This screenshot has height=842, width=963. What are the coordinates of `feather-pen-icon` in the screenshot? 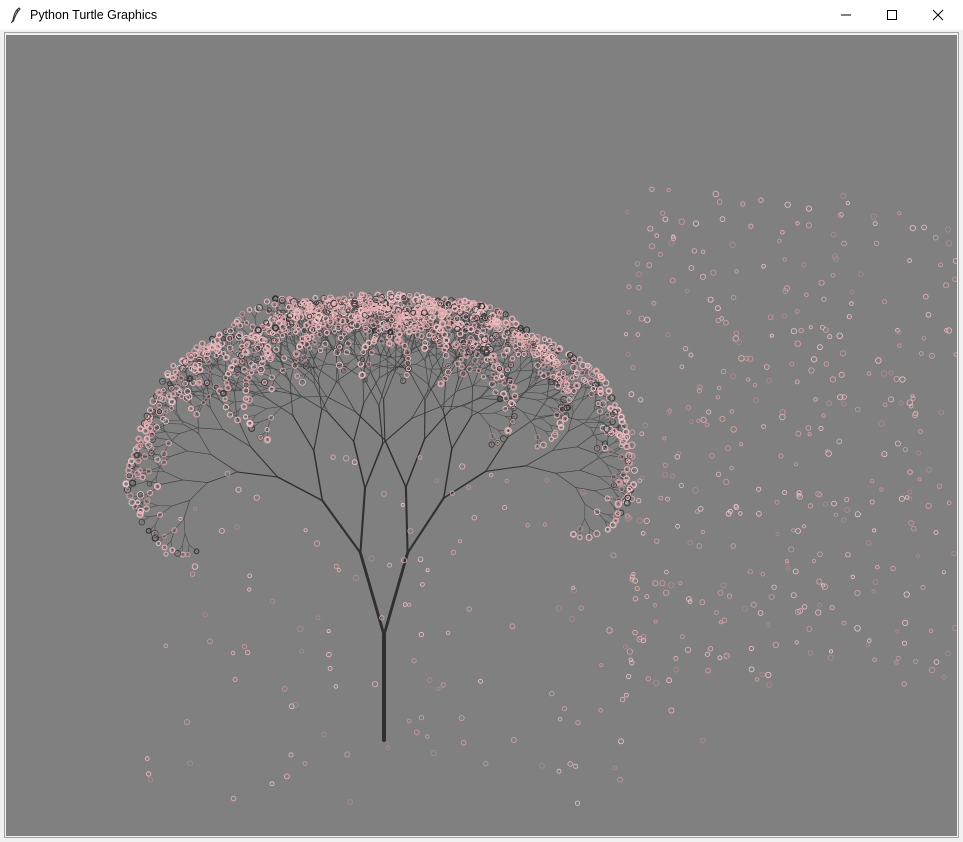 It's located at (16, 15).